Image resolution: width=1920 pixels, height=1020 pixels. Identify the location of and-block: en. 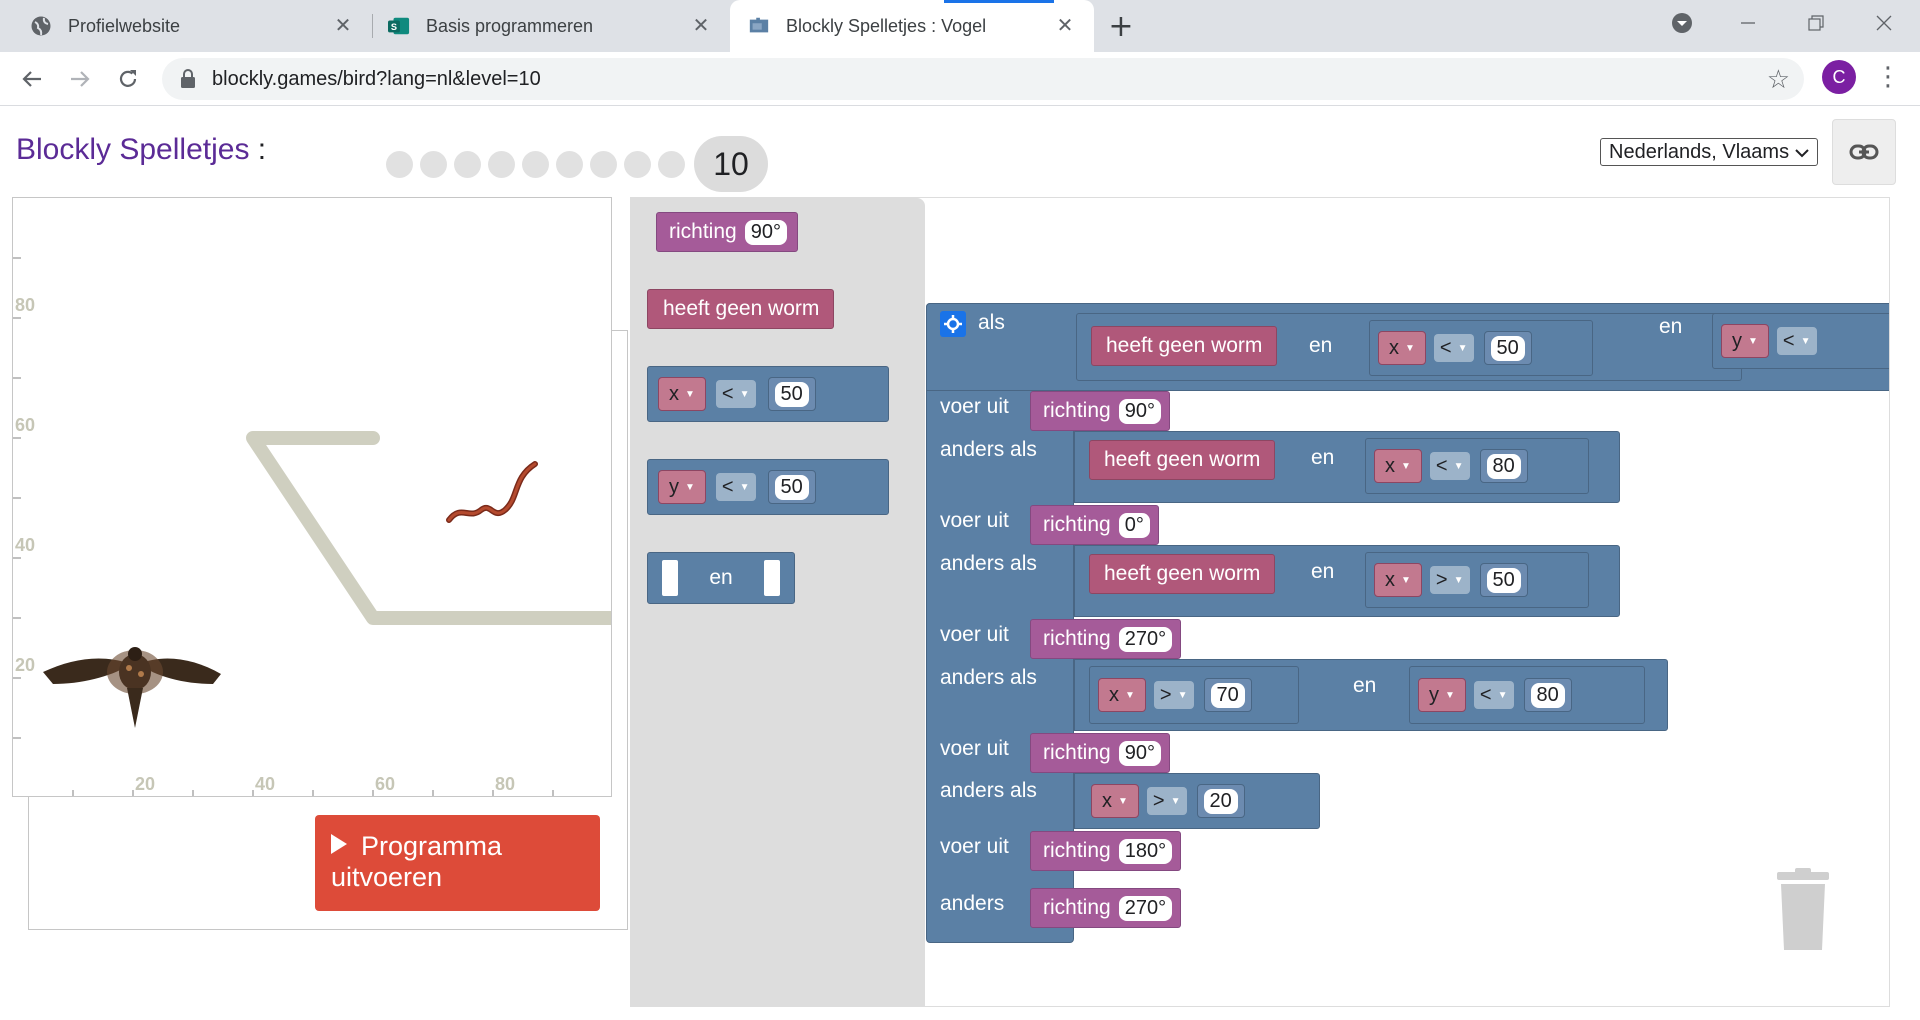
(721, 578).